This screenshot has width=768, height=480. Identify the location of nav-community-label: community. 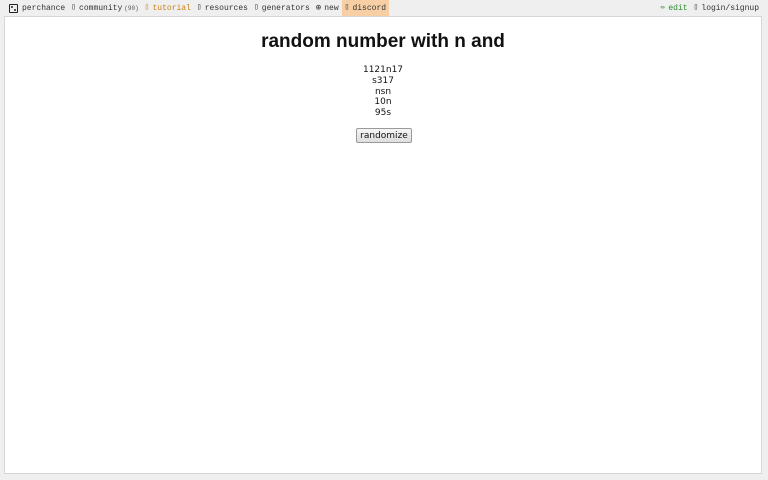
(101, 8).